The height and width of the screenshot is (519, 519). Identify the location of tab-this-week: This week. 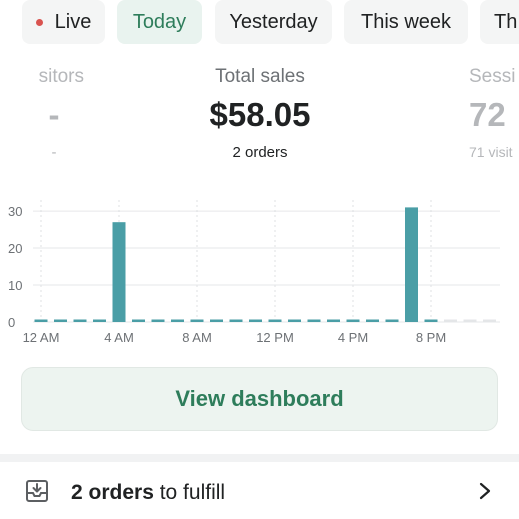
(406, 22).